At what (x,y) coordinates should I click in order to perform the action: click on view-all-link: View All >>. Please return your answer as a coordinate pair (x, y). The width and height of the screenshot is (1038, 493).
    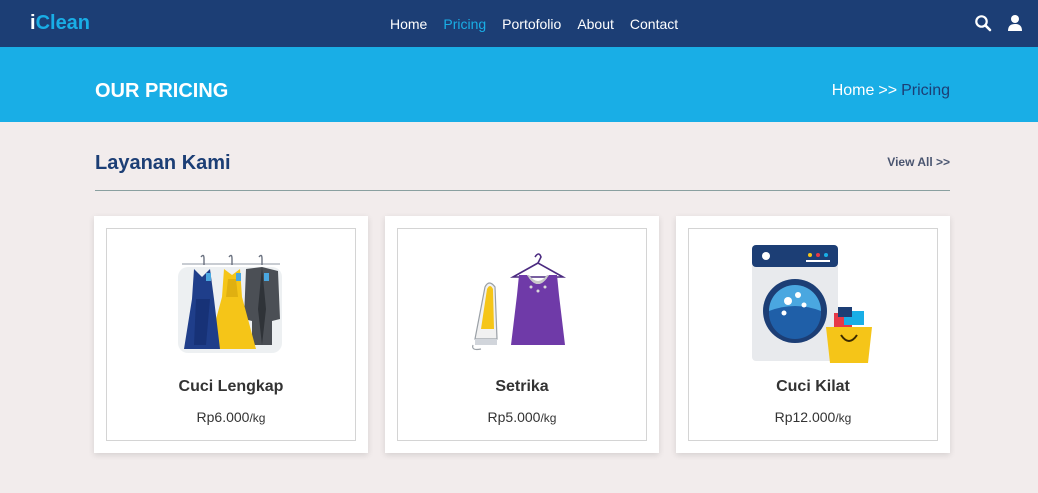
    Looking at the image, I should click on (918, 162).